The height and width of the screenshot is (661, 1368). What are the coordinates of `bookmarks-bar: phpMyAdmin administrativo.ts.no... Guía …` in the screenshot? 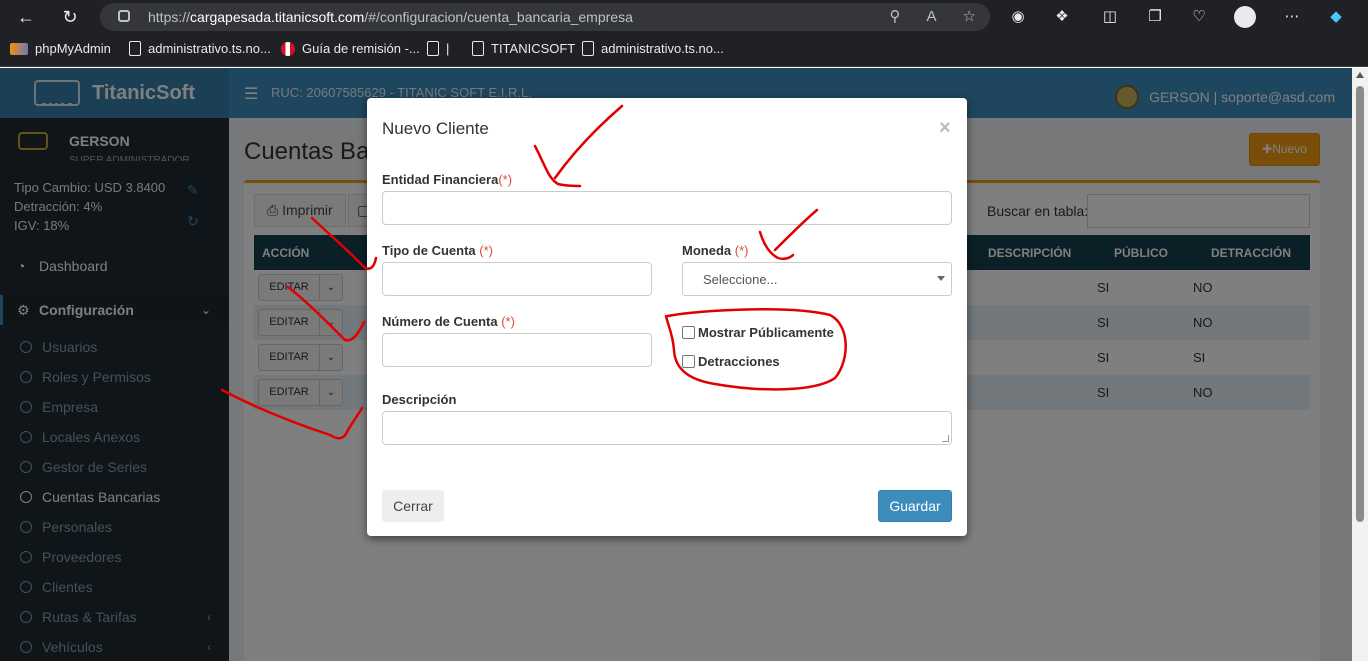 It's located at (684, 50).